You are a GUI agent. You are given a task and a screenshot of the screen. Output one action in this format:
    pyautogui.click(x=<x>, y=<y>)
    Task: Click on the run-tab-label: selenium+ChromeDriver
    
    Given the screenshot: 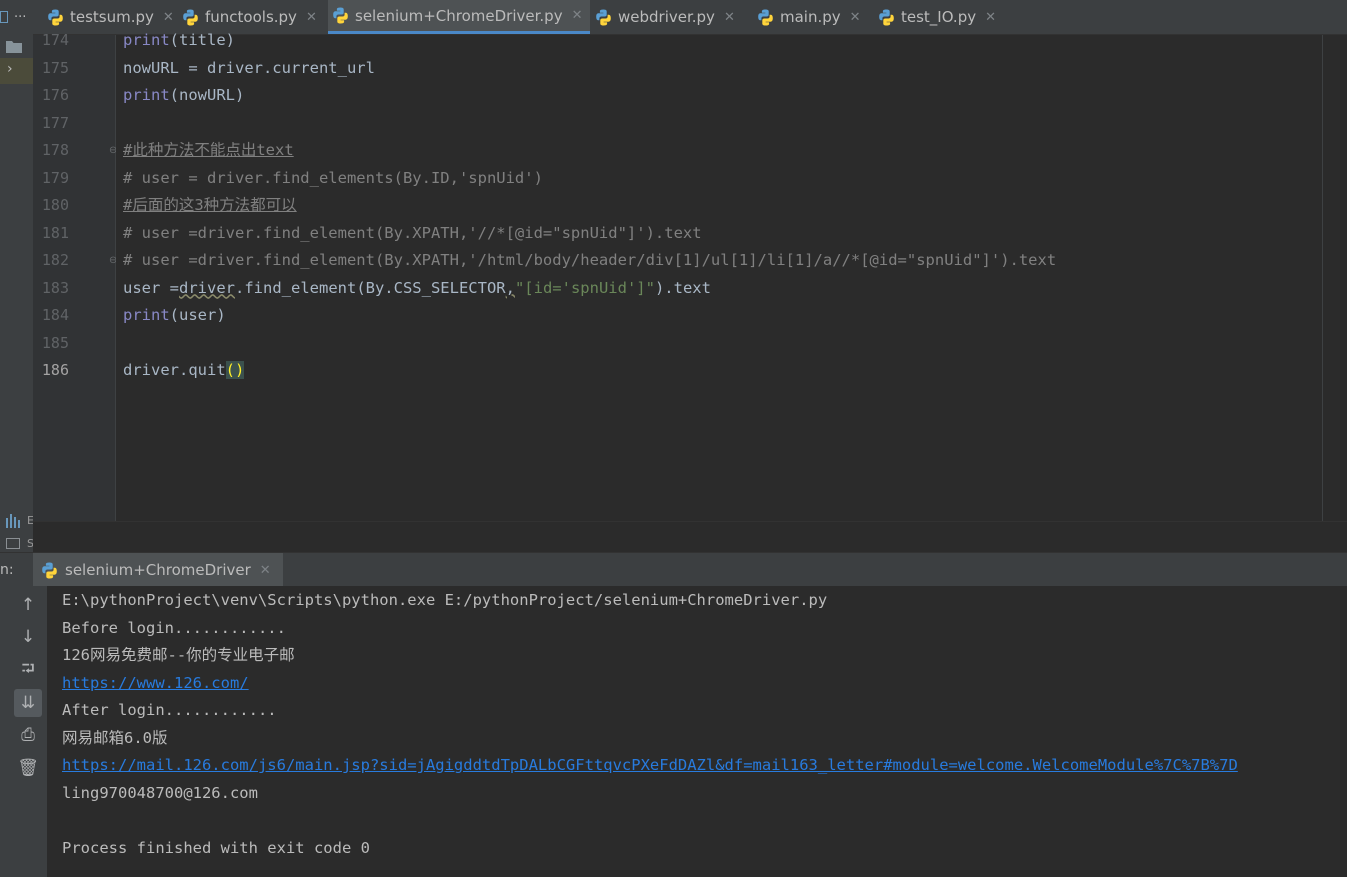 What is the action you would take?
    pyautogui.click(x=158, y=570)
    